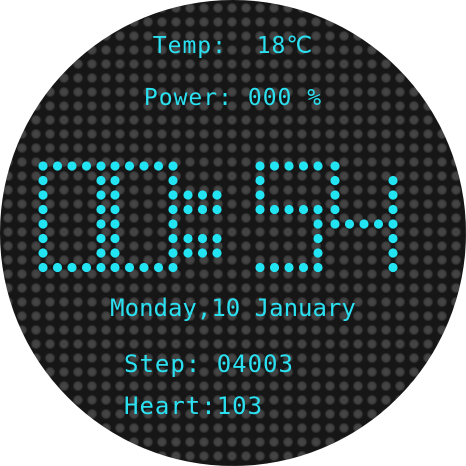 This screenshot has width=466, height=466. I want to click on heart-label: Heart:, so click(170, 406).